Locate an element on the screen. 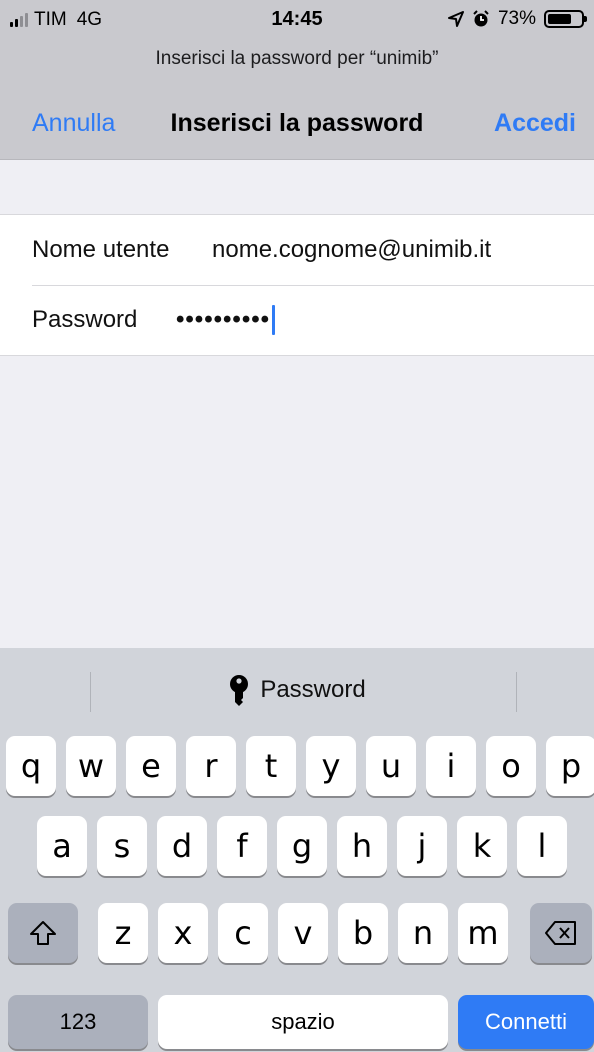 This screenshot has height=1052, width=594. password-autofill-suggestion: Password is located at coordinates (297, 690).